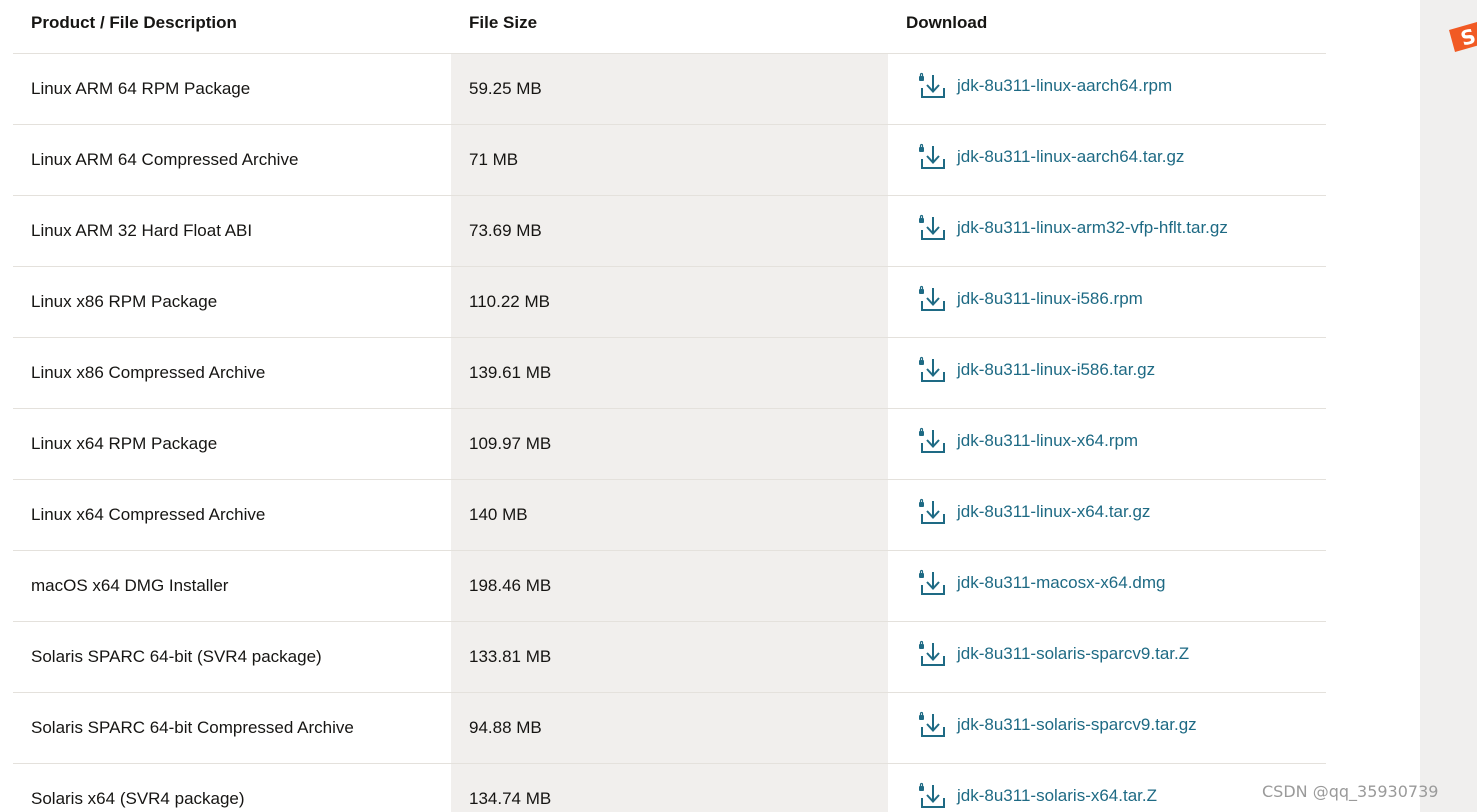  I want to click on file-size: 73.69 MB, so click(669, 231).